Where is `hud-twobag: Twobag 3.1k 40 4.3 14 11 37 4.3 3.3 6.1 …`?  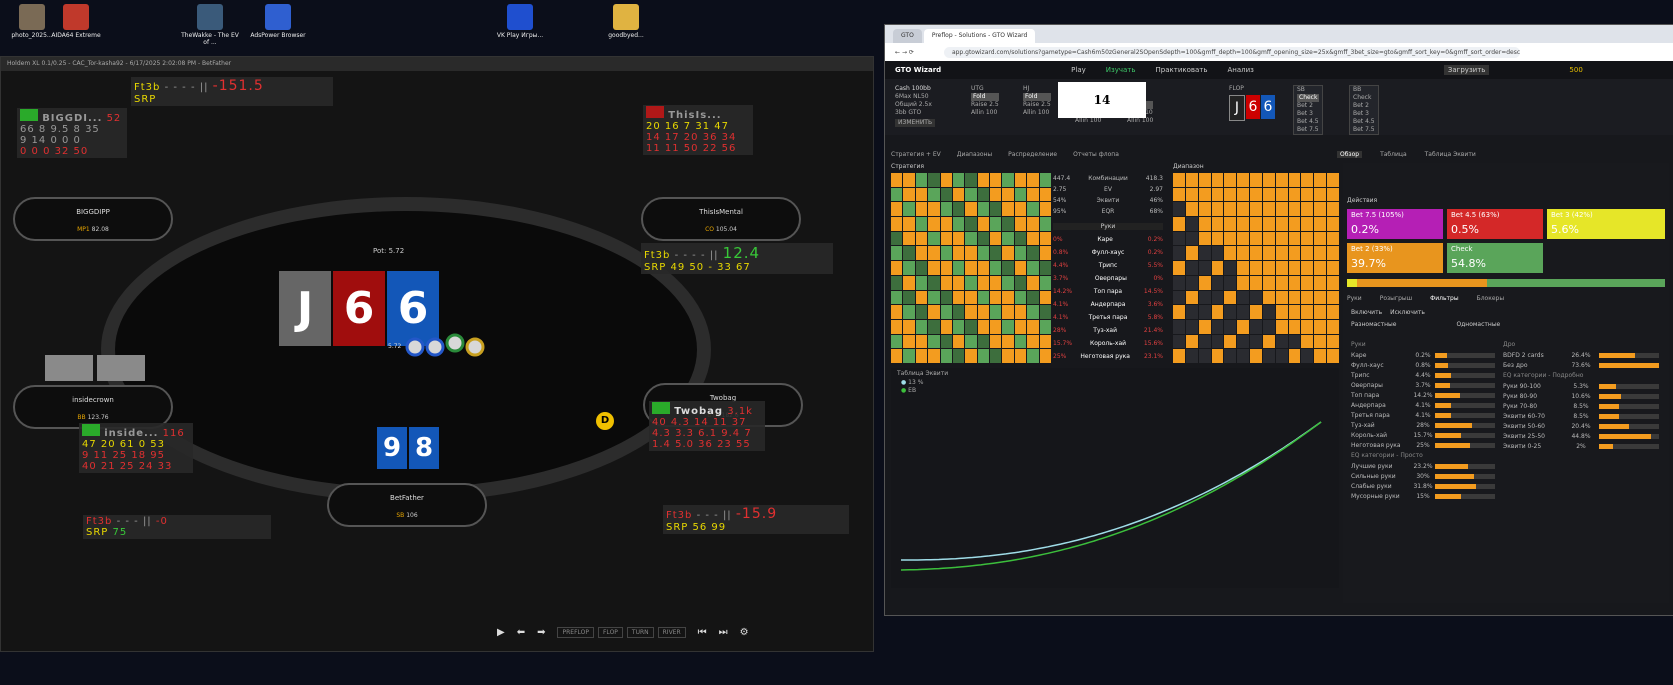 hud-twobag: Twobag 3.1k 40 4.3 14 11 37 4.3 3.3 6.1 … is located at coordinates (707, 426).